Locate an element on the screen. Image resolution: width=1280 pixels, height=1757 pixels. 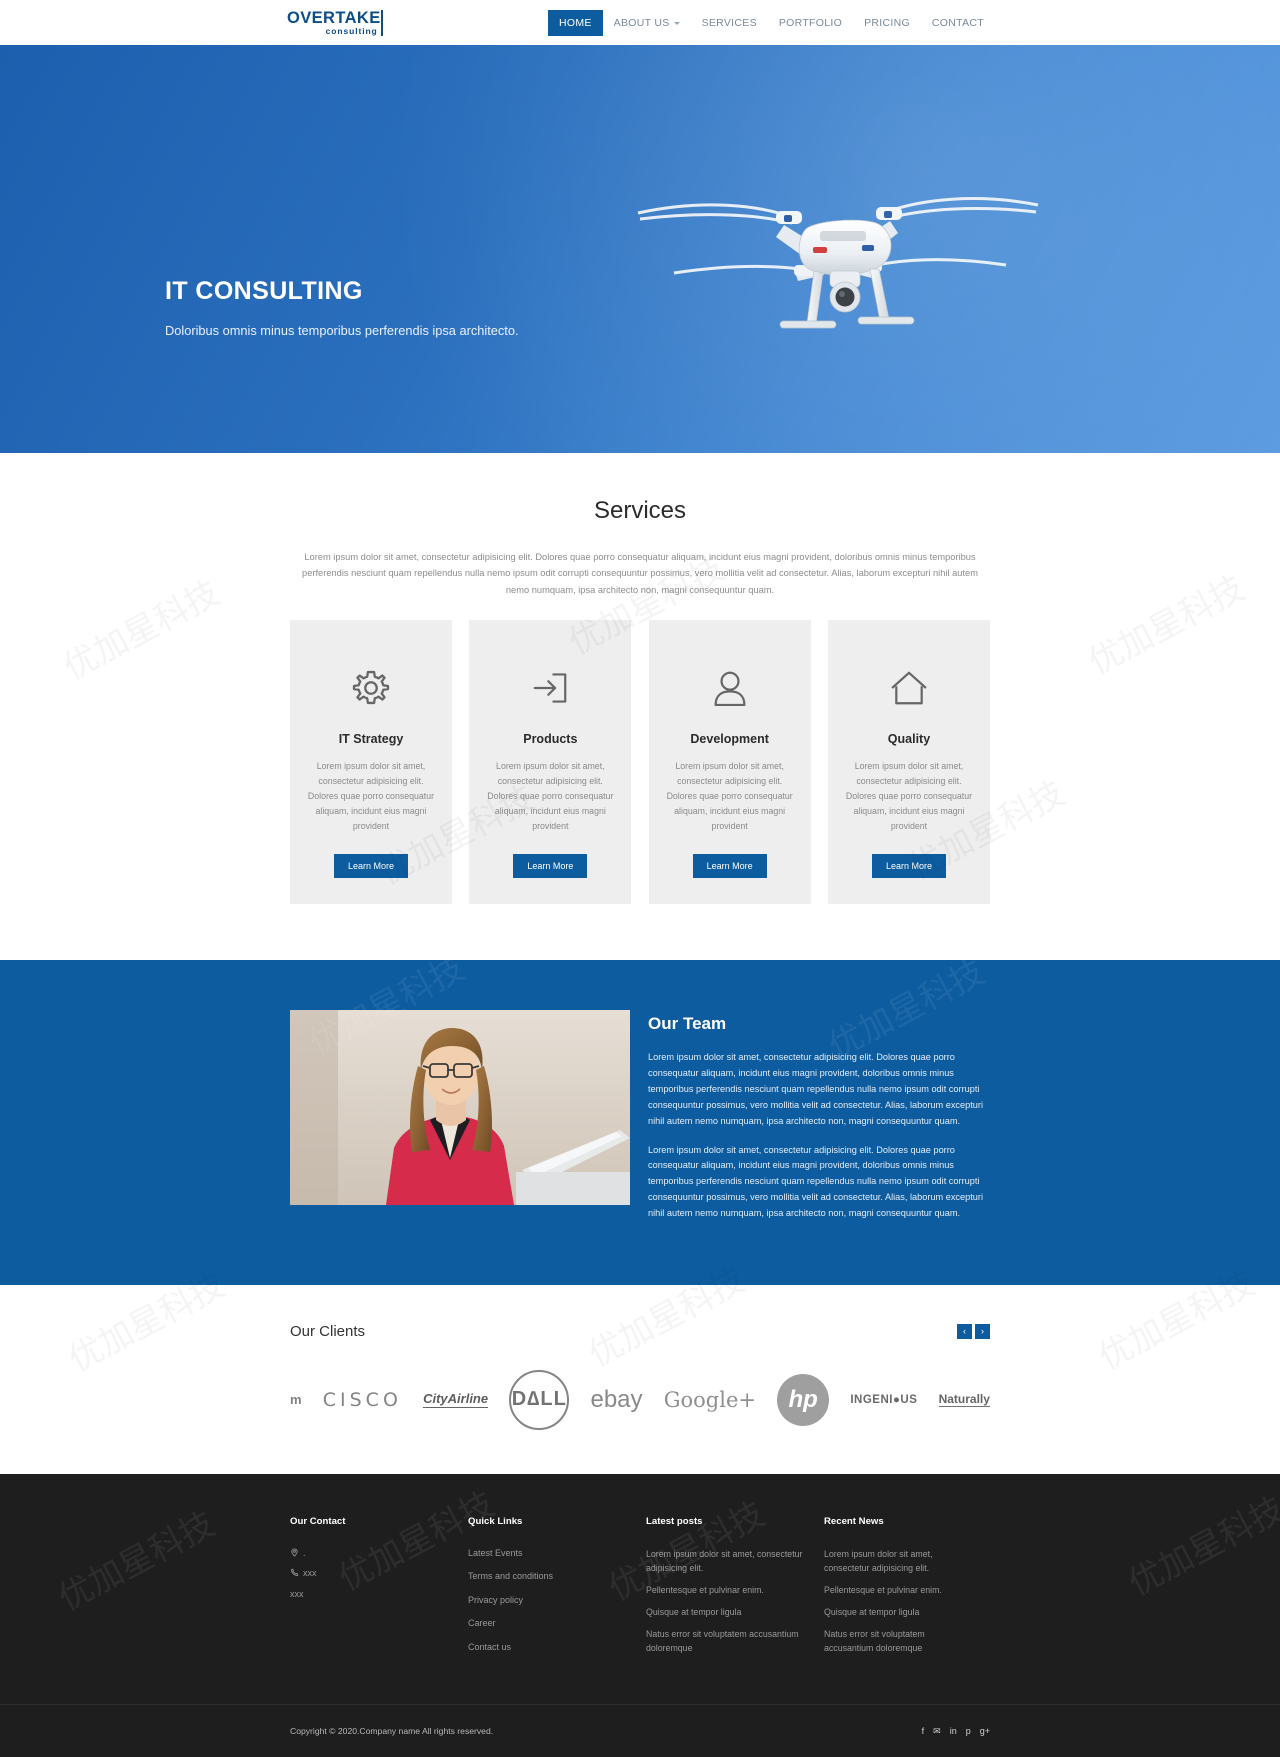
footer-link: Latest Events is located at coordinates (550, 1554).